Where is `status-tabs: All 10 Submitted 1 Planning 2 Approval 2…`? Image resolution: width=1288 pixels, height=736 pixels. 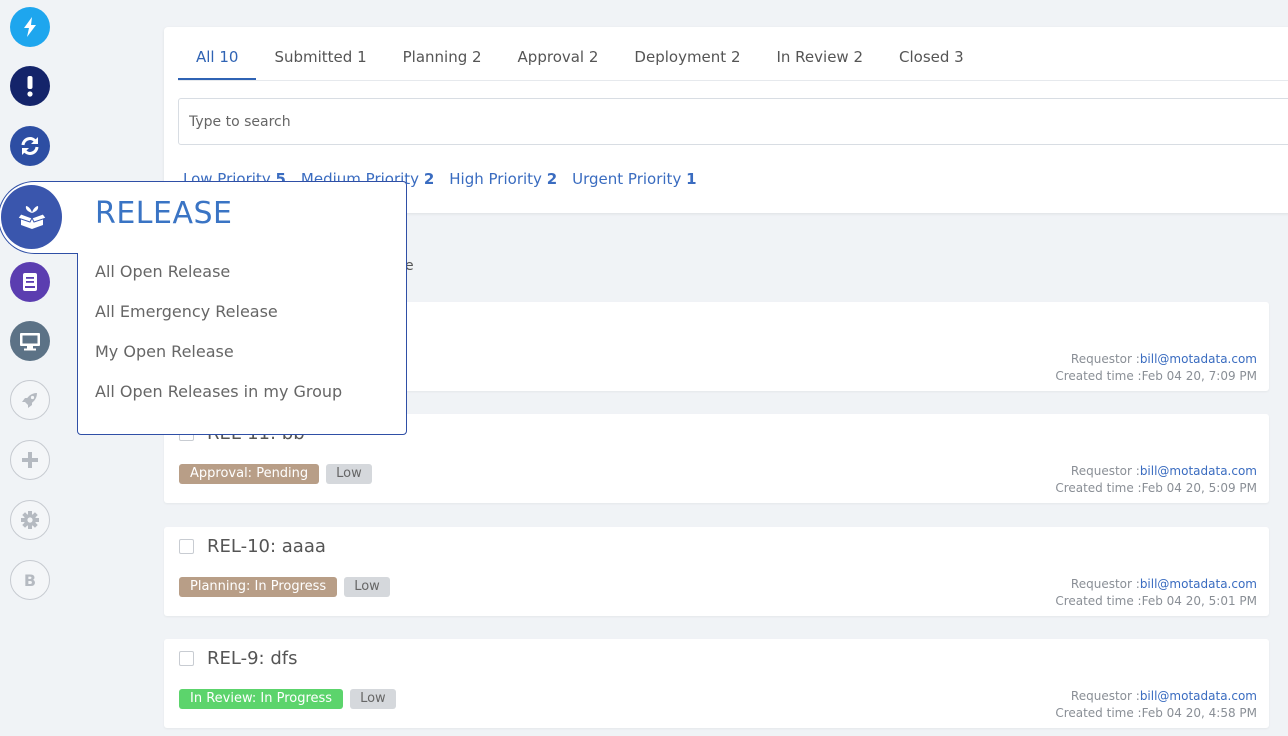
status-tabs: All 10 Submitted 1 Planning 2 Approval 2… is located at coordinates (733, 54).